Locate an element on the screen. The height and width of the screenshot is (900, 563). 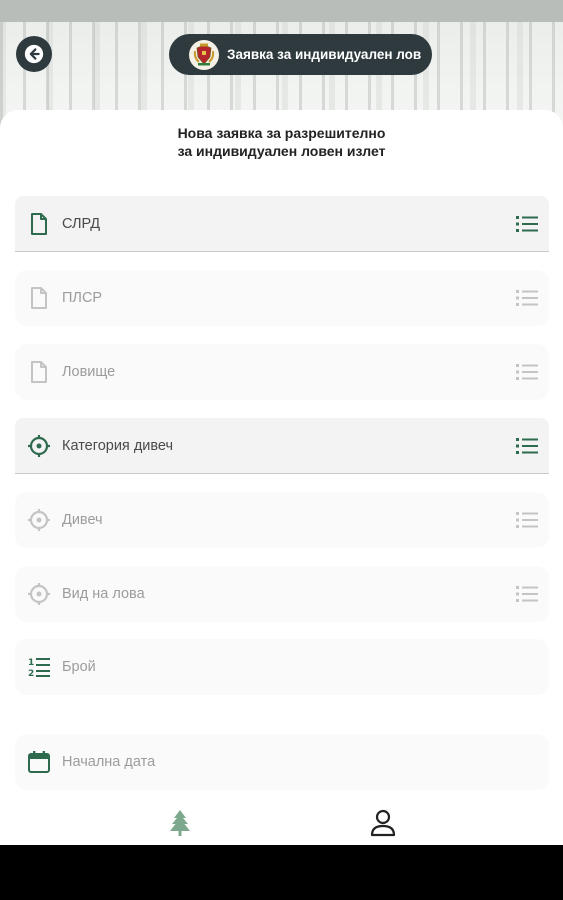
field-slrd: СЛРД is located at coordinates (282, 224).